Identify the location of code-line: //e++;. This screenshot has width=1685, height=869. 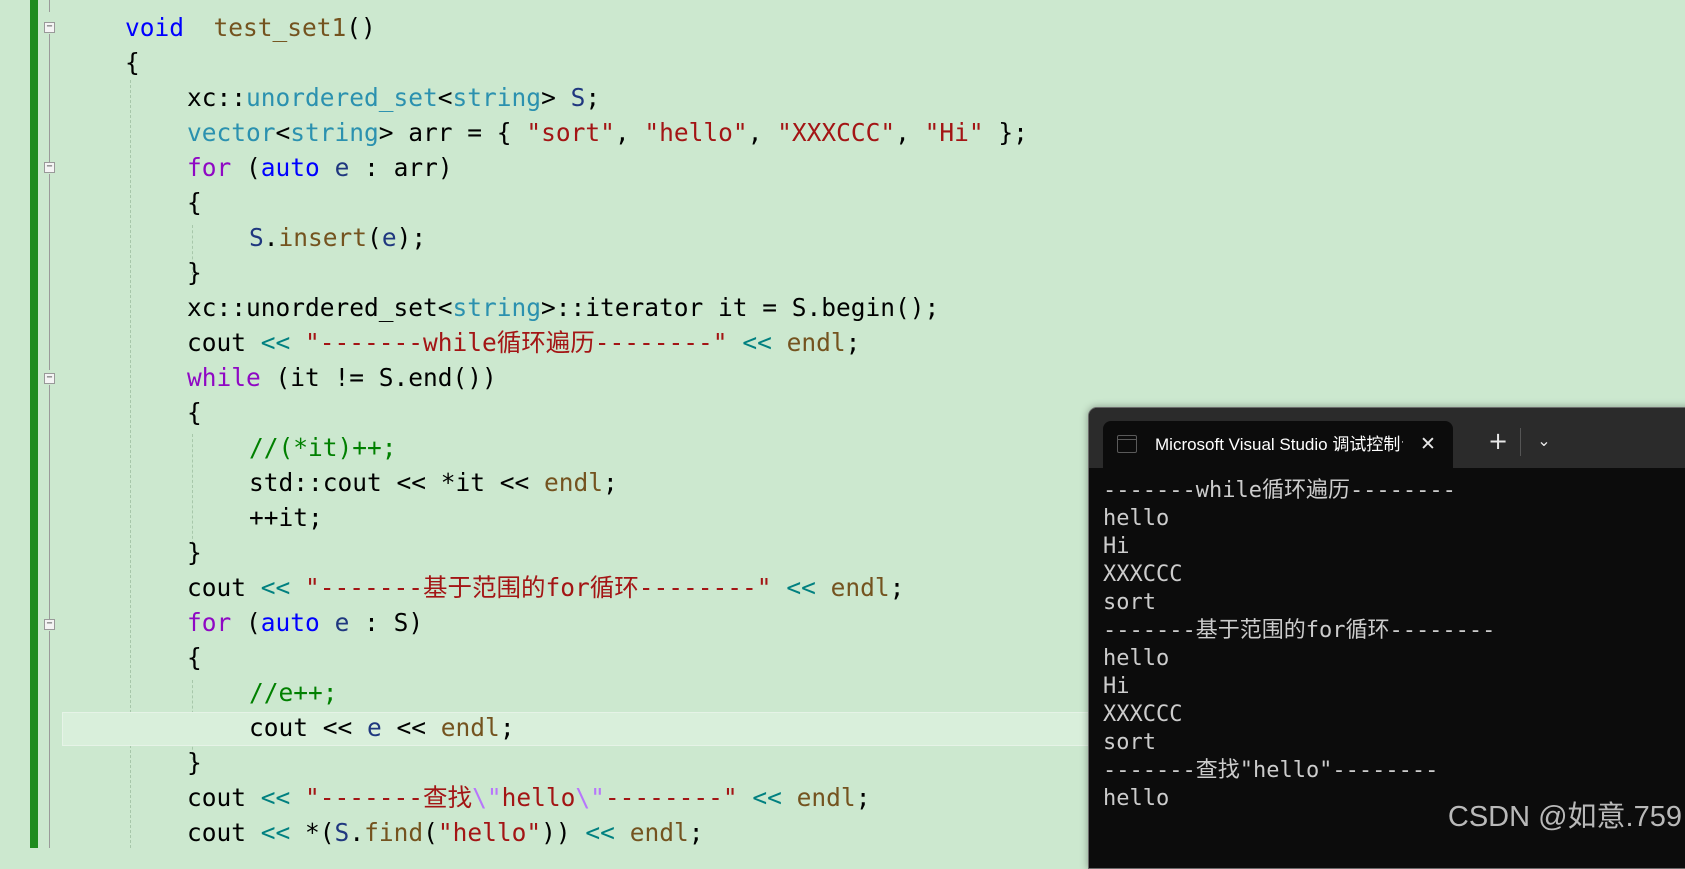
(293, 692).